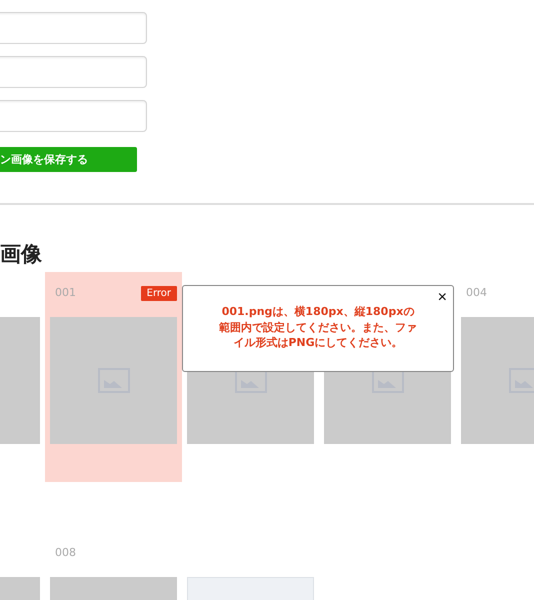 The image size is (534, 600). What do you see at coordinates (65, 293) in the screenshot?
I see `image-number: 001` at bounding box center [65, 293].